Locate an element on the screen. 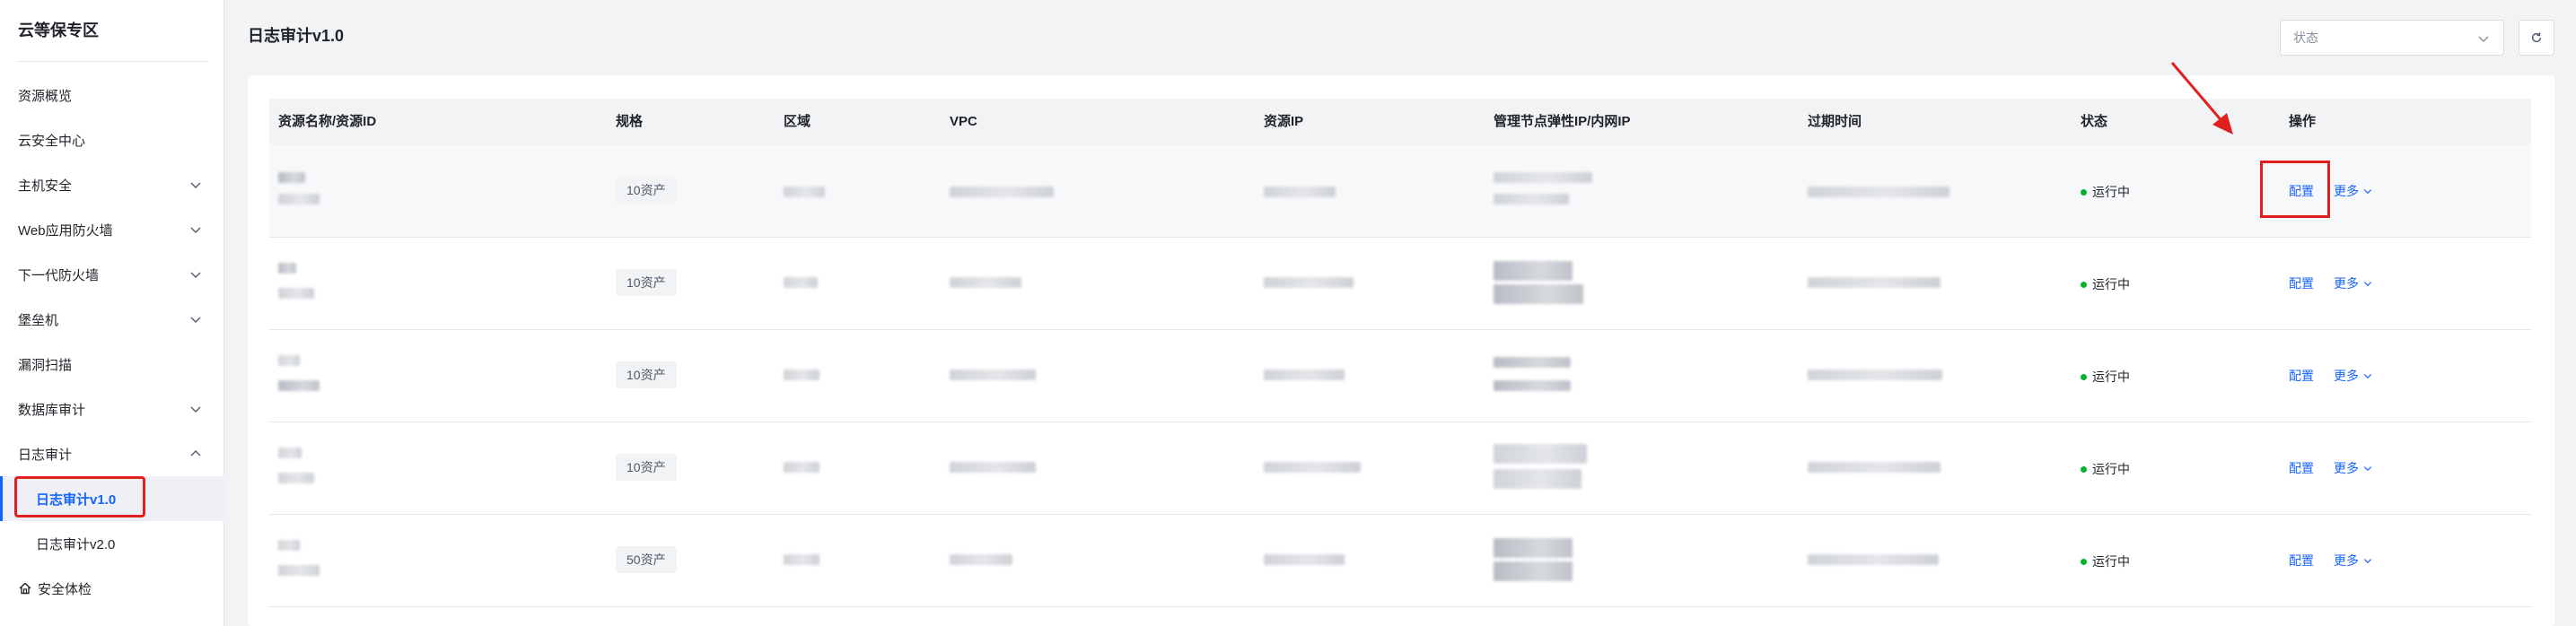 The height and width of the screenshot is (626, 2576). sidebar-item-resource-overview: 资源概览 is located at coordinates (112, 95).